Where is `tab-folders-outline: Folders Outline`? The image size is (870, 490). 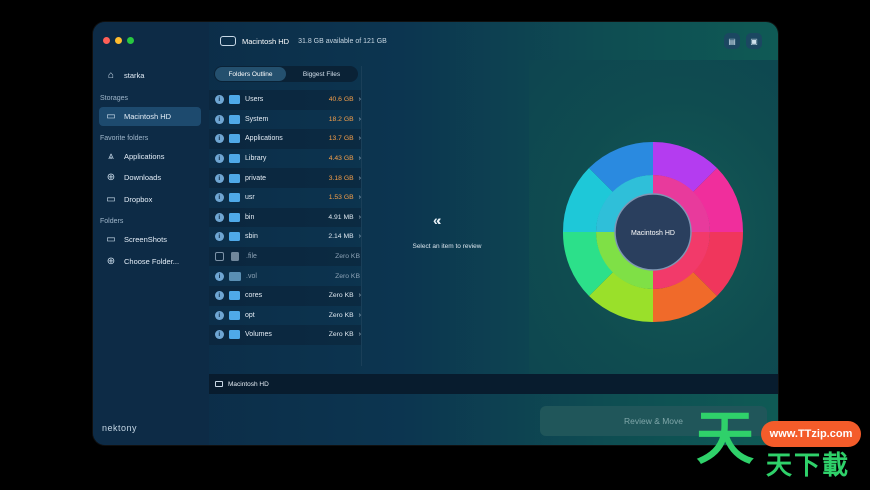
tab-folders-outline: Folders Outline is located at coordinates (250, 74).